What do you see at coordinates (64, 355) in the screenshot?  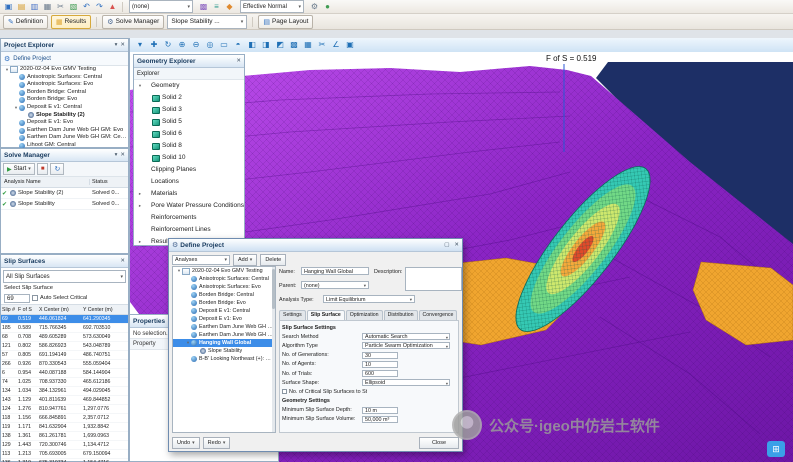 I see `slip-row: 57 0.805 691.194149 486.740751` at bounding box center [64, 355].